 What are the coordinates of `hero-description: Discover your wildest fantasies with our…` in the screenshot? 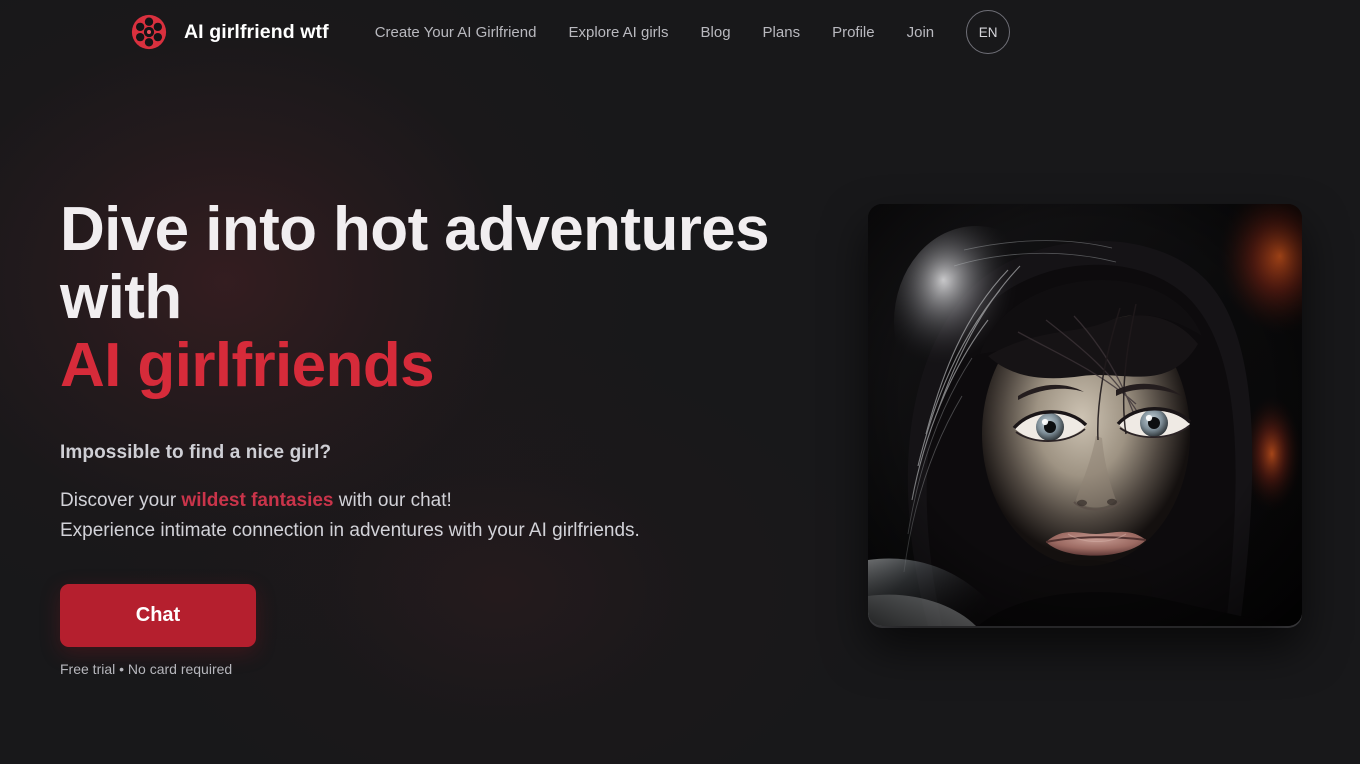 It's located at (455, 516).